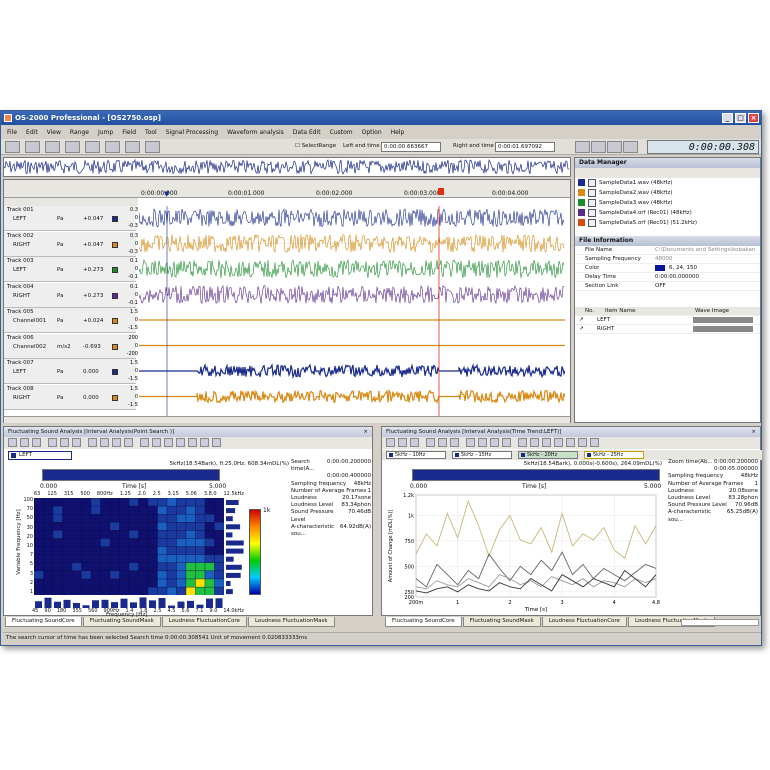 Image resolution: width=770 pixels, height=770 pixels. What do you see at coordinates (667, 259) in the screenshot?
I see `property-row: Sampling Frequency 48000` at bounding box center [667, 259].